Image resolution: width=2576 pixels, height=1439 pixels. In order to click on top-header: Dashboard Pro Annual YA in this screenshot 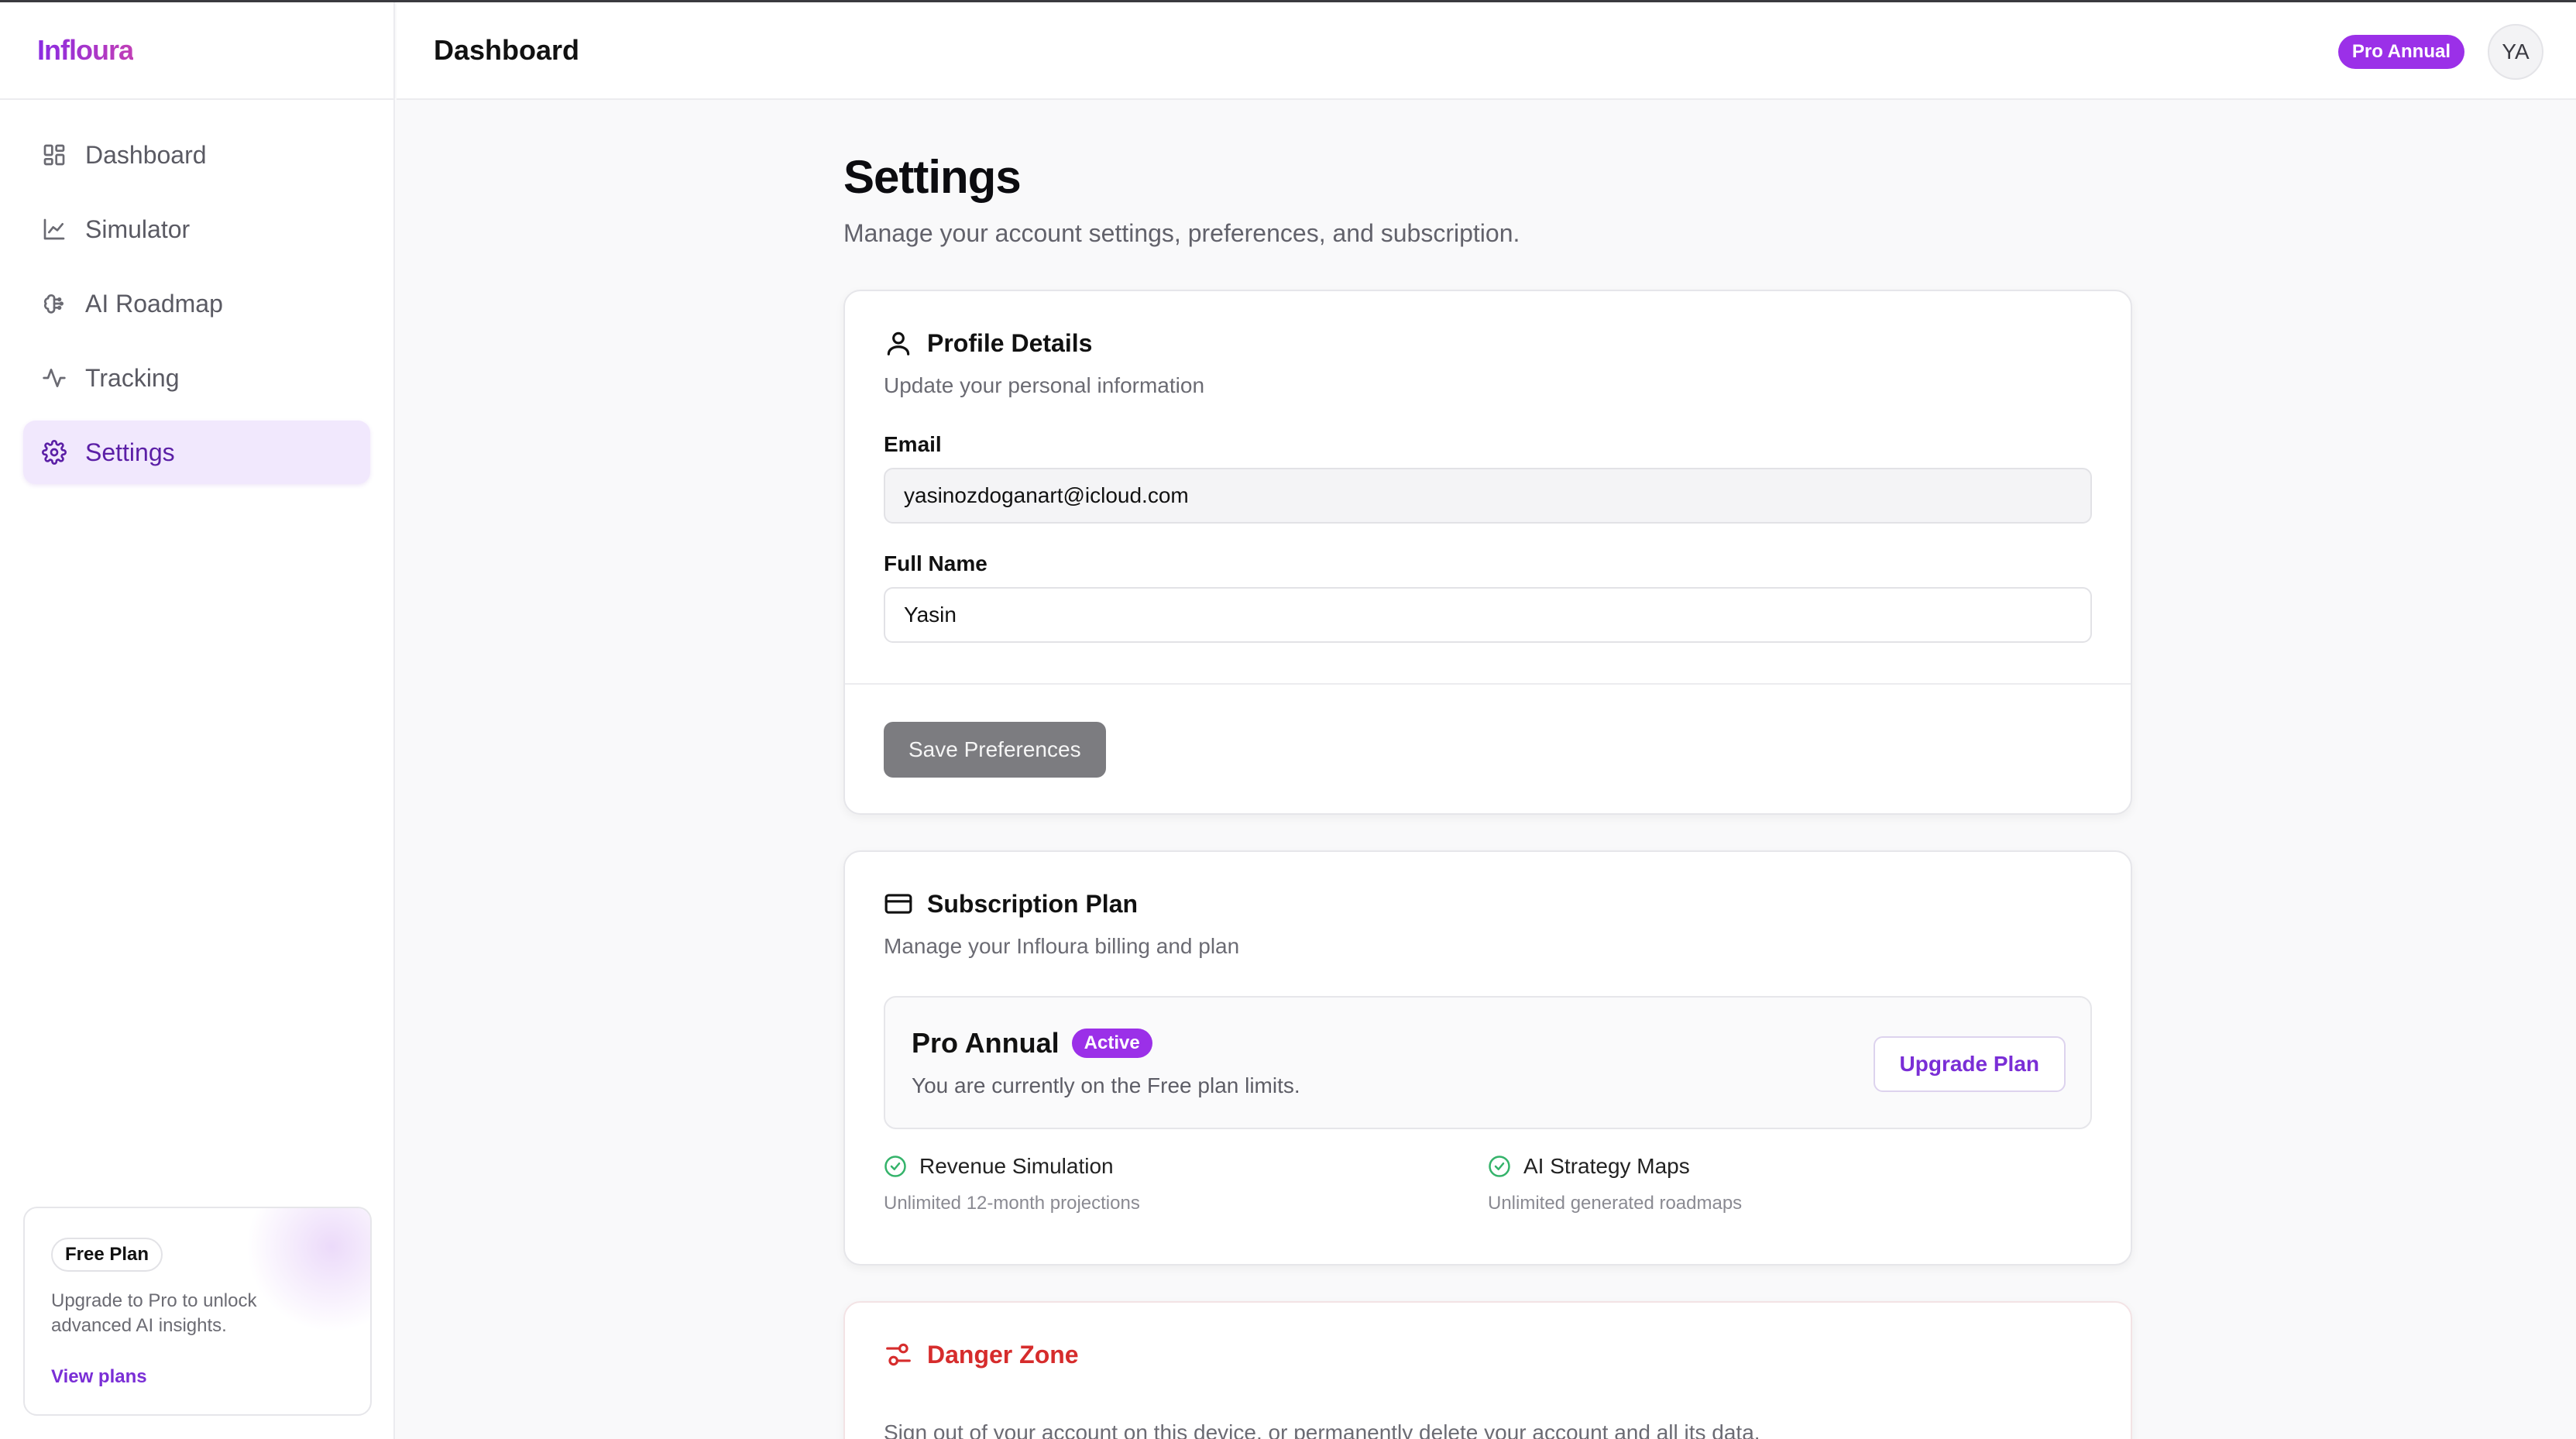, I will do `click(1486, 51)`.